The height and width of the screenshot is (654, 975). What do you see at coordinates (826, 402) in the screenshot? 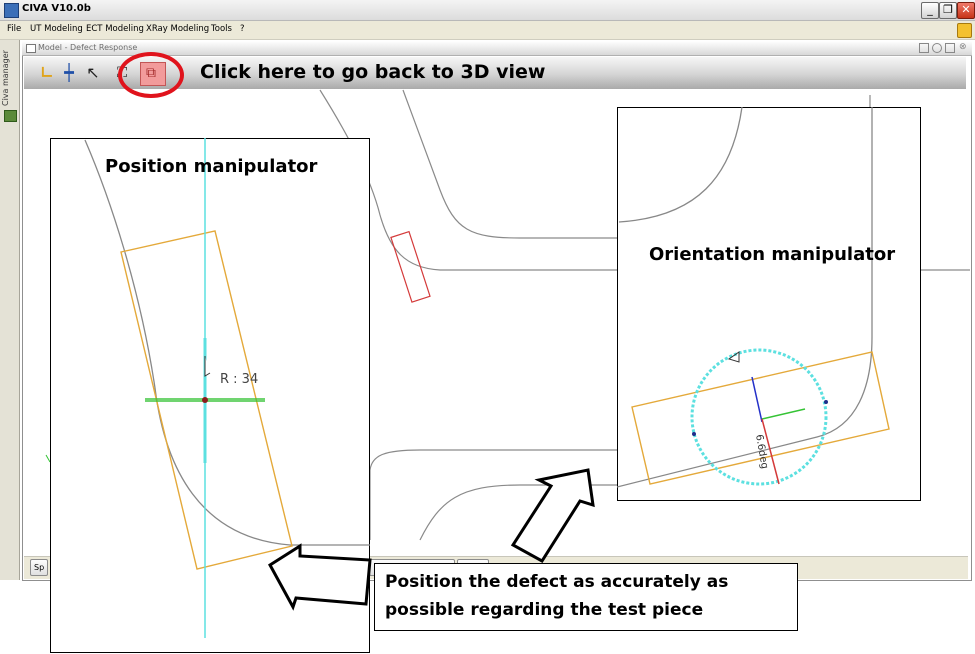
I see `ring-handle-right` at bounding box center [826, 402].